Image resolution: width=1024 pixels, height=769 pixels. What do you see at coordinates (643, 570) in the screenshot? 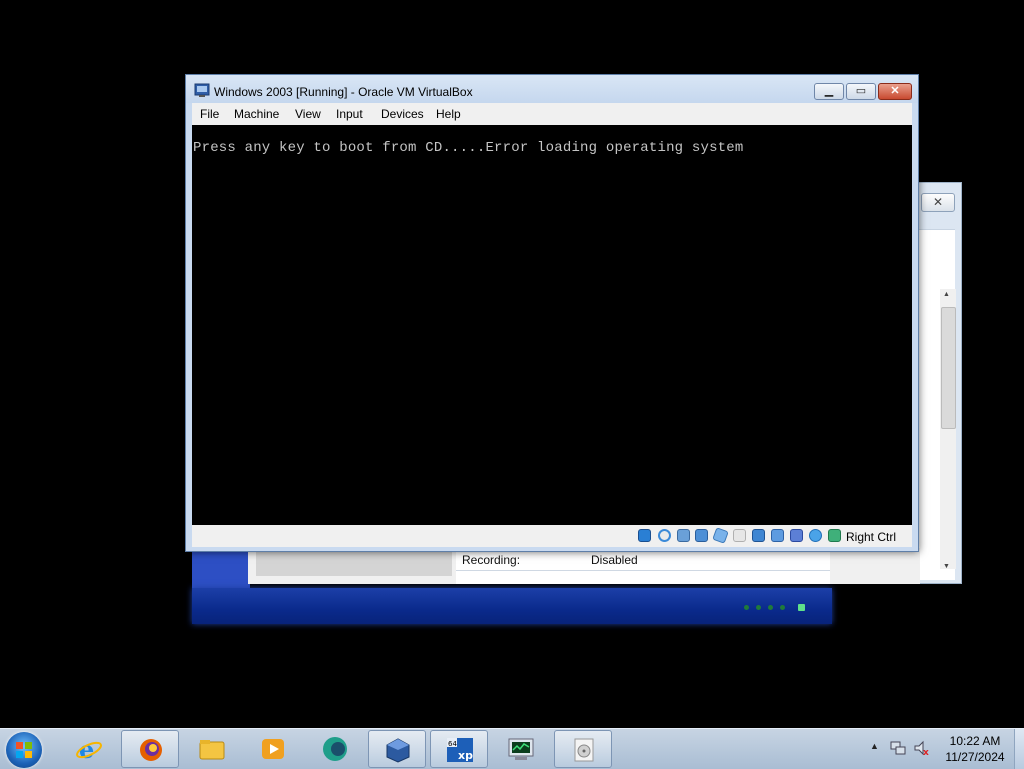
I see `divider` at bounding box center [643, 570].